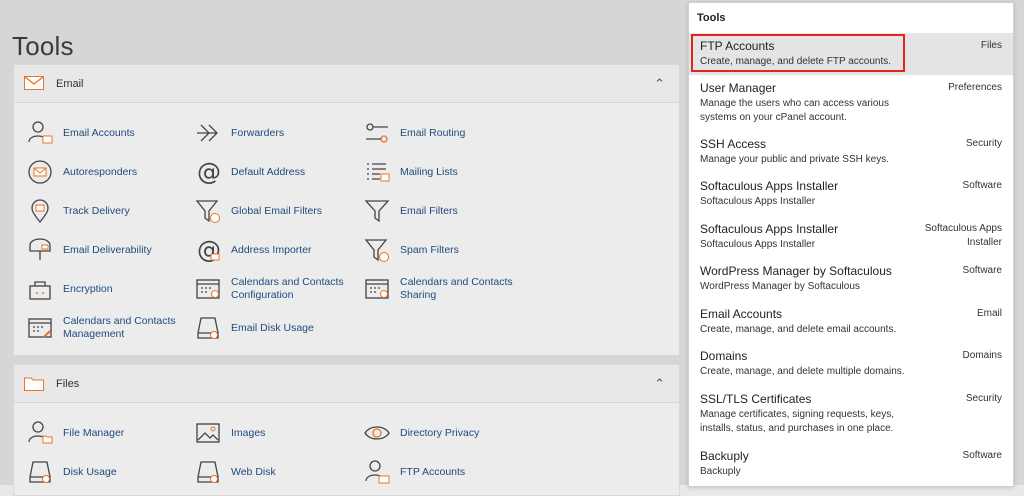 This screenshot has height=496, width=1024. Describe the element at coordinates (377, 133) in the screenshot. I see `email-routing-icon` at that location.